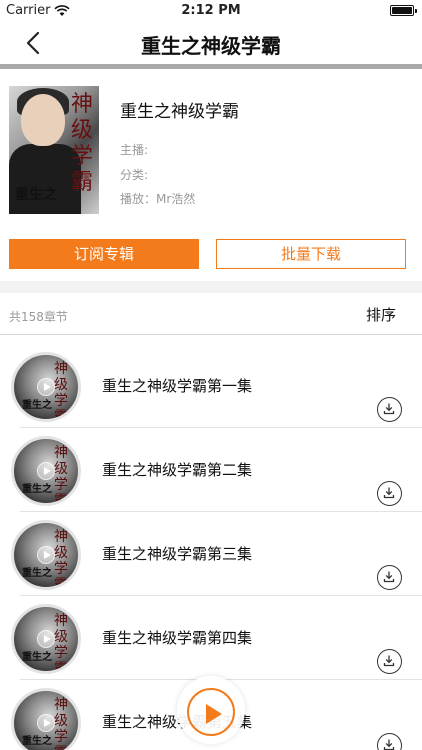  I want to click on host-label: 主播:, so click(134, 150).